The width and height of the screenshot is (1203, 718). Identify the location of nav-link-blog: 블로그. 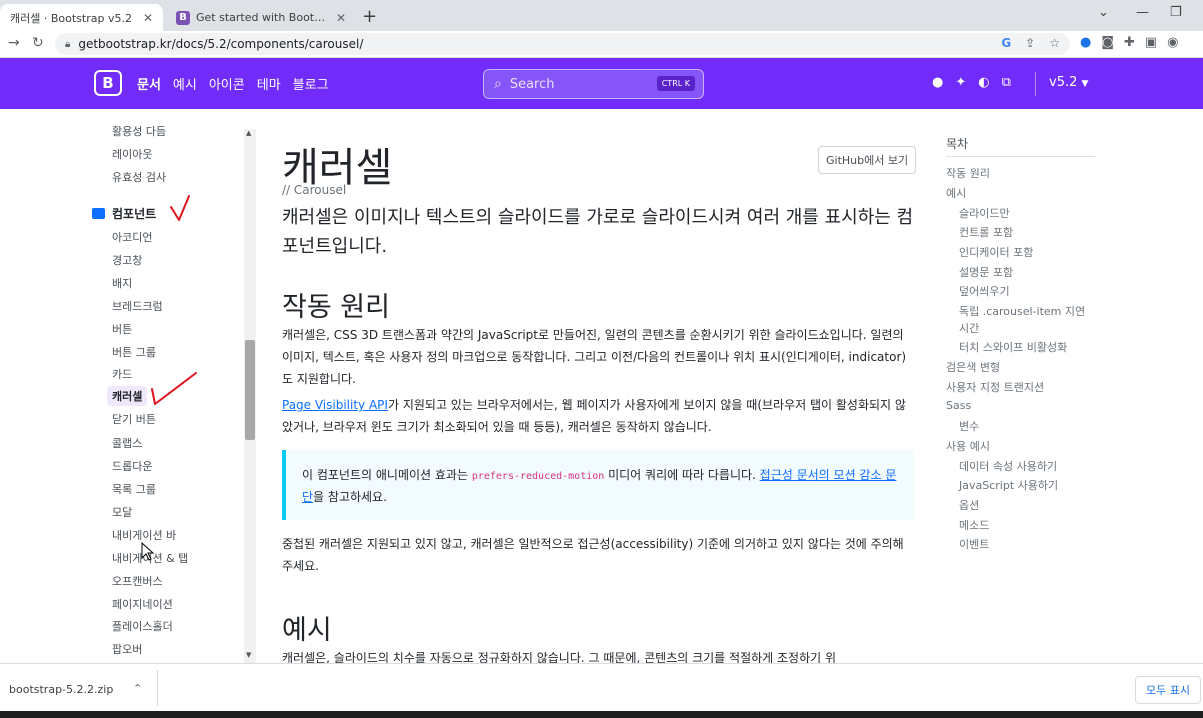
(311, 83).